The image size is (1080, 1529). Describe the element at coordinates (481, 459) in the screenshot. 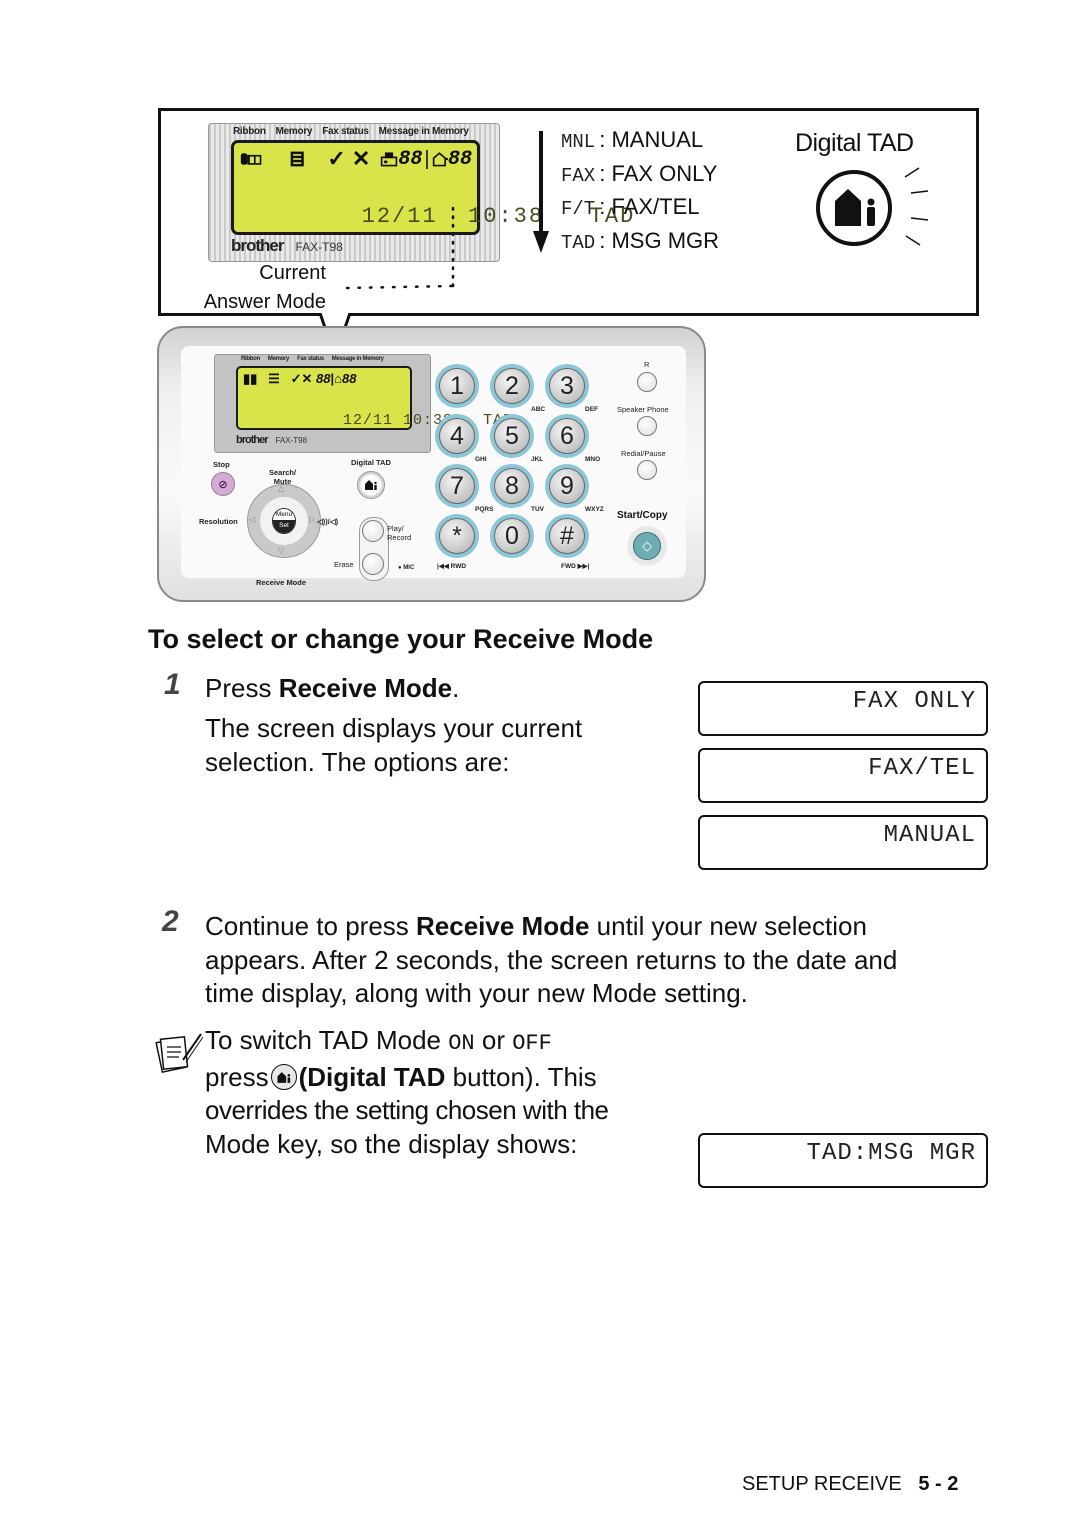

I see `key-4-letters: GHI` at that location.